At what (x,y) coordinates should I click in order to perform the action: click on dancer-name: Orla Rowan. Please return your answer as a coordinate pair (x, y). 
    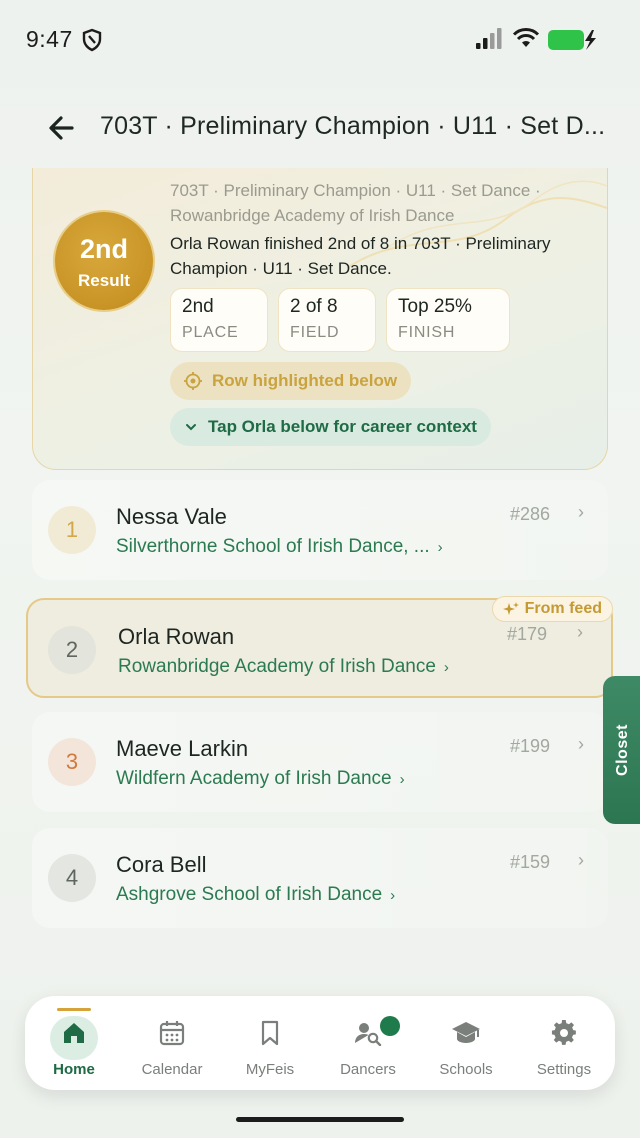
    Looking at the image, I should click on (176, 636).